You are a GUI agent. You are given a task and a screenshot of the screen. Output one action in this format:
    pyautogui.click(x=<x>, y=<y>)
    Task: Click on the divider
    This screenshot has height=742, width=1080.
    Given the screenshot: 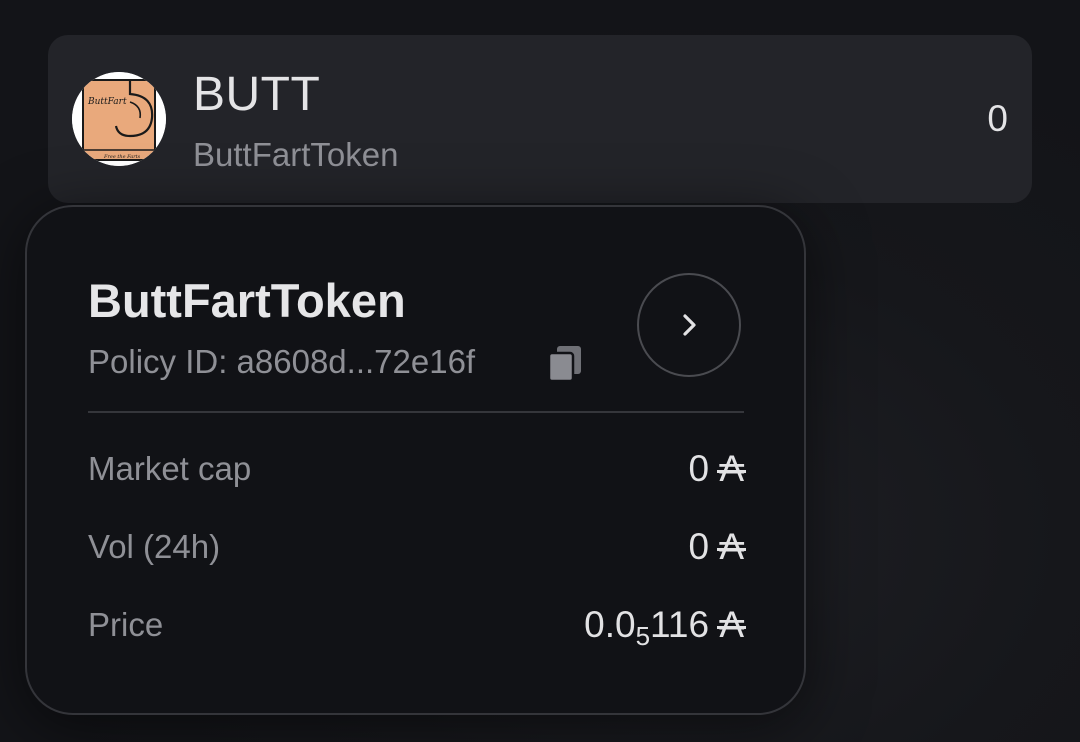 What is the action you would take?
    pyautogui.click(x=416, y=412)
    